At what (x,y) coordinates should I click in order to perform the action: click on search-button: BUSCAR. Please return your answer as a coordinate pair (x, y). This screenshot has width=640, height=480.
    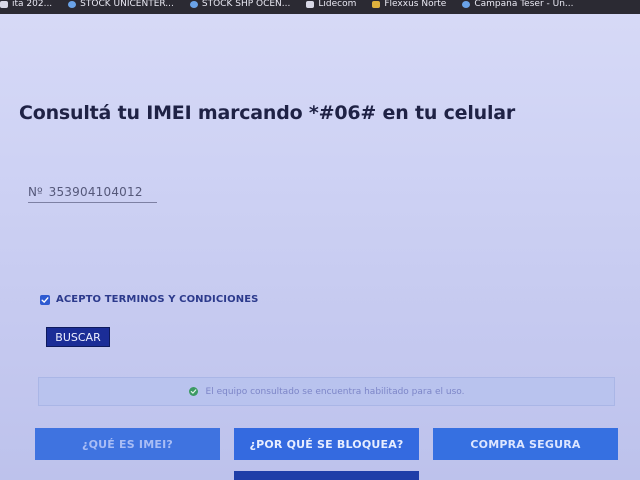
    Looking at the image, I should click on (78, 337).